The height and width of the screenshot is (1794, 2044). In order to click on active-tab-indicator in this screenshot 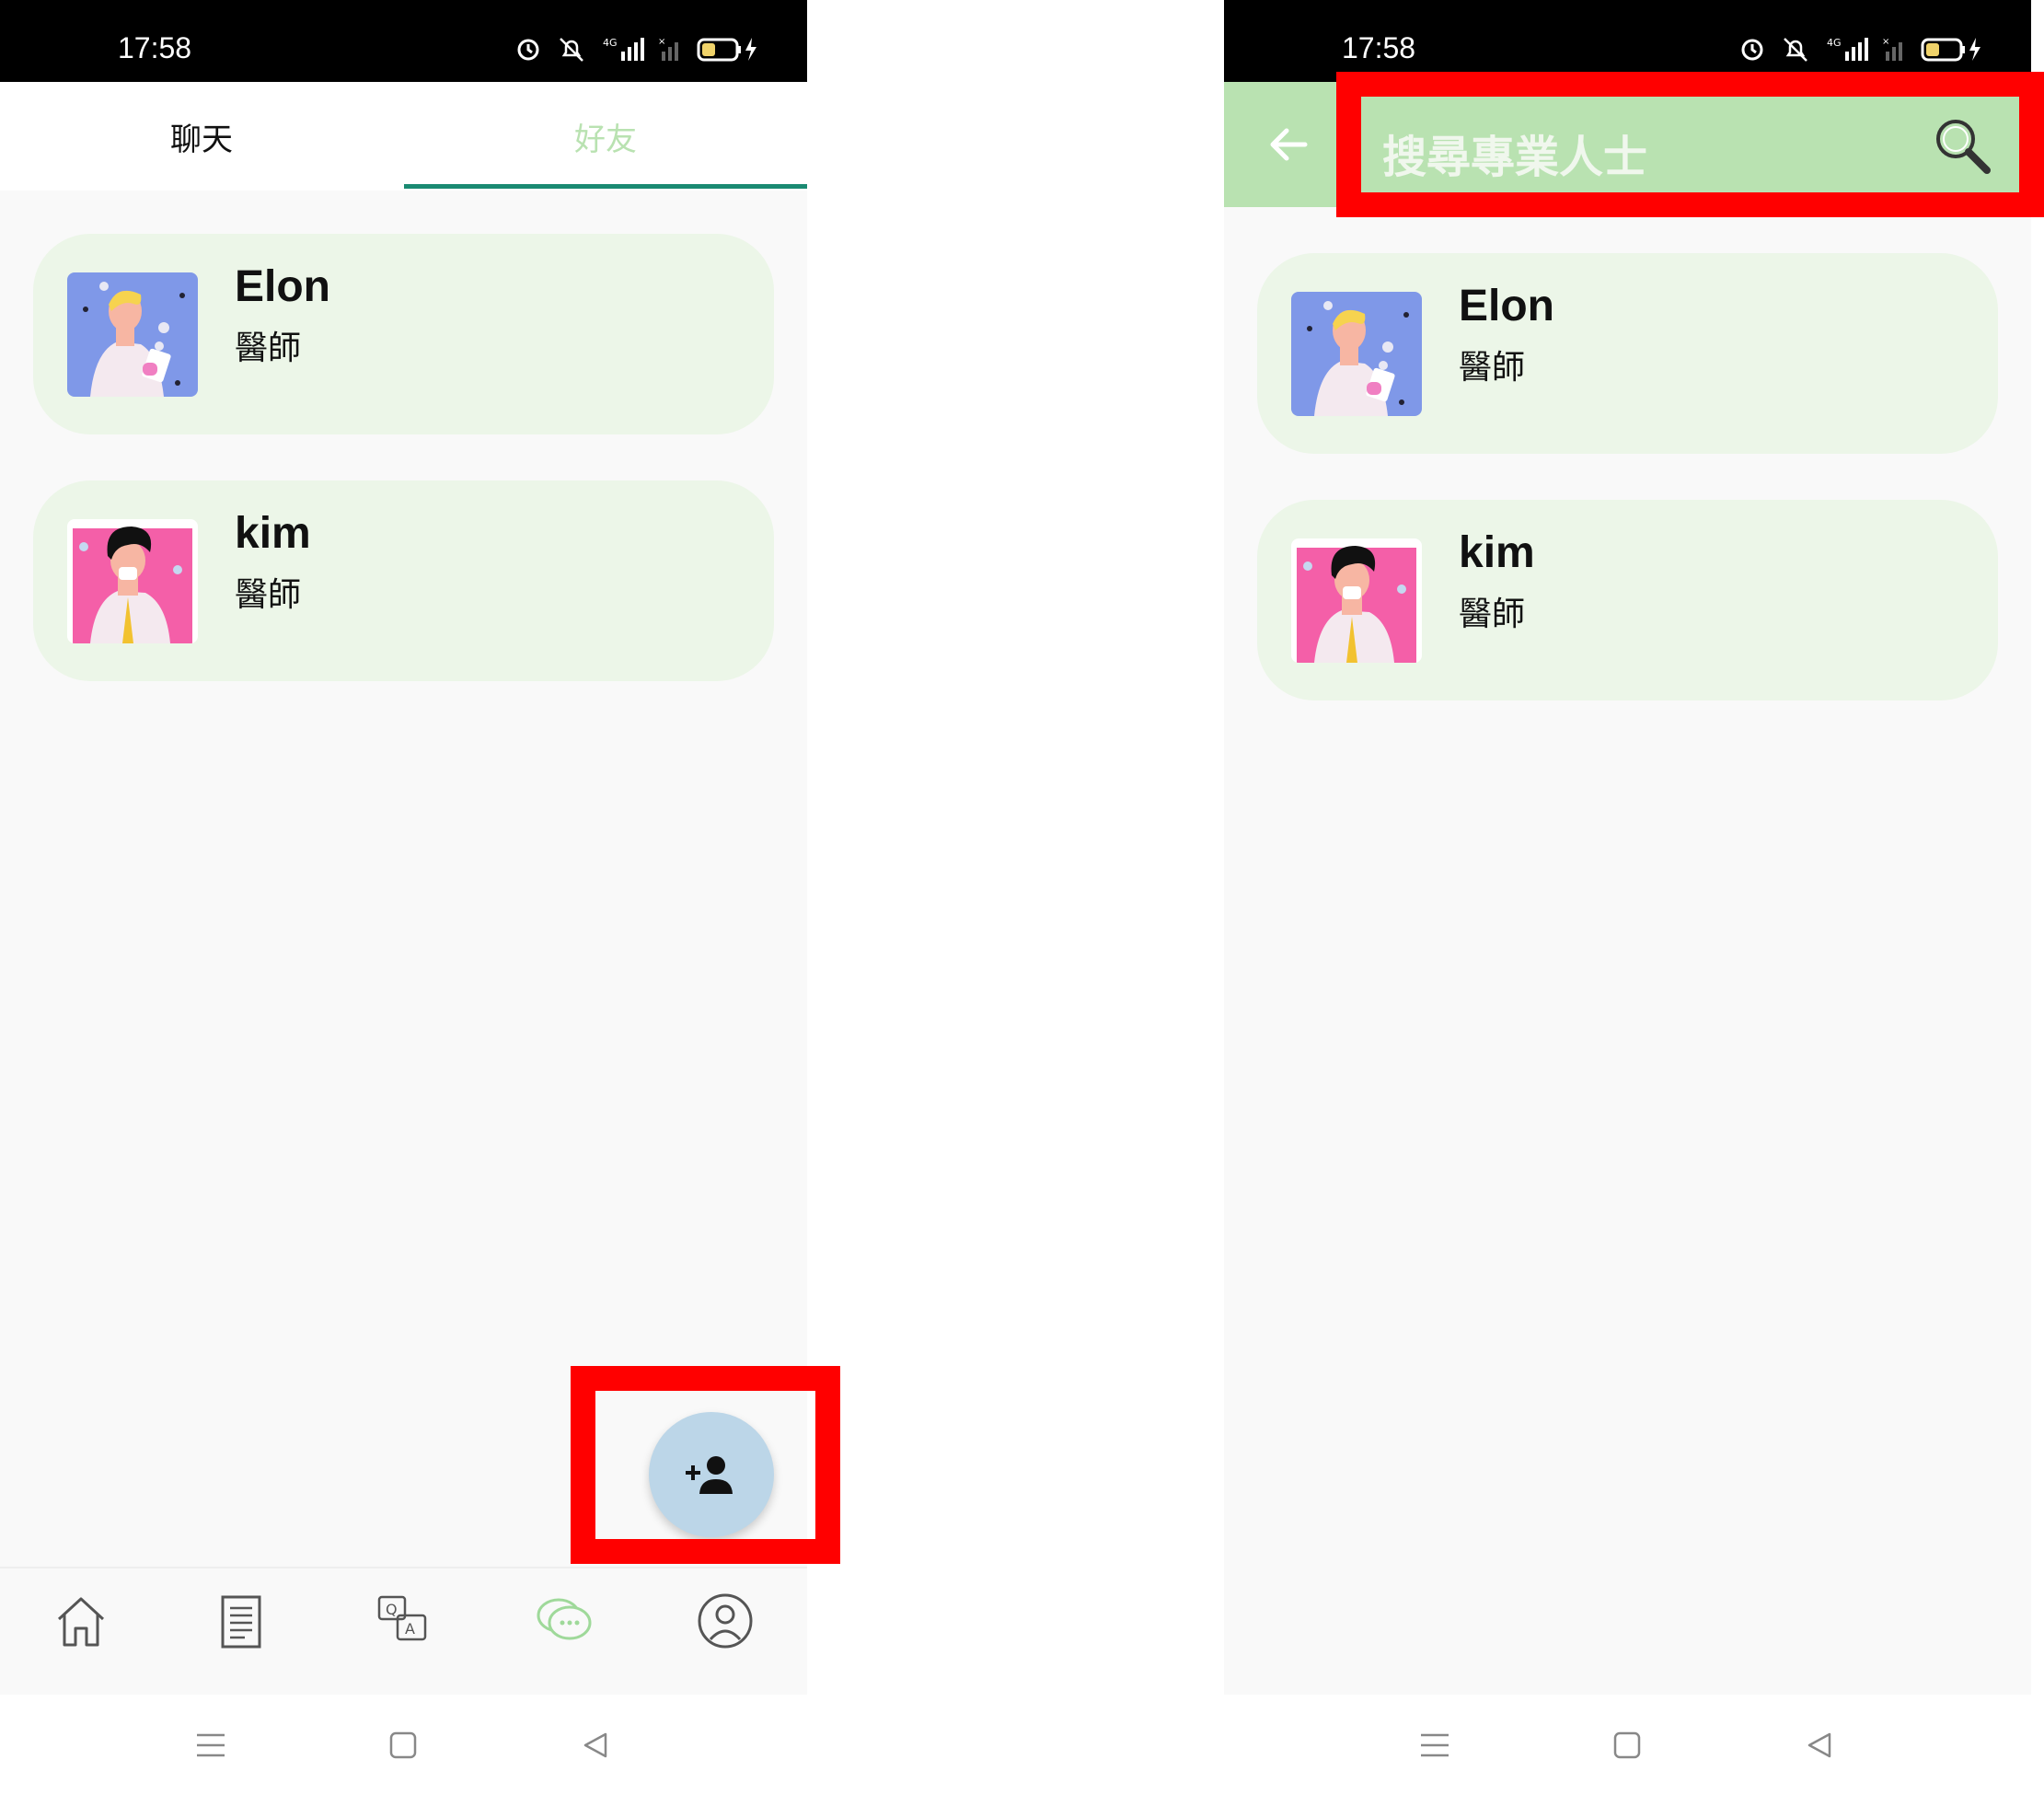, I will do `click(605, 186)`.